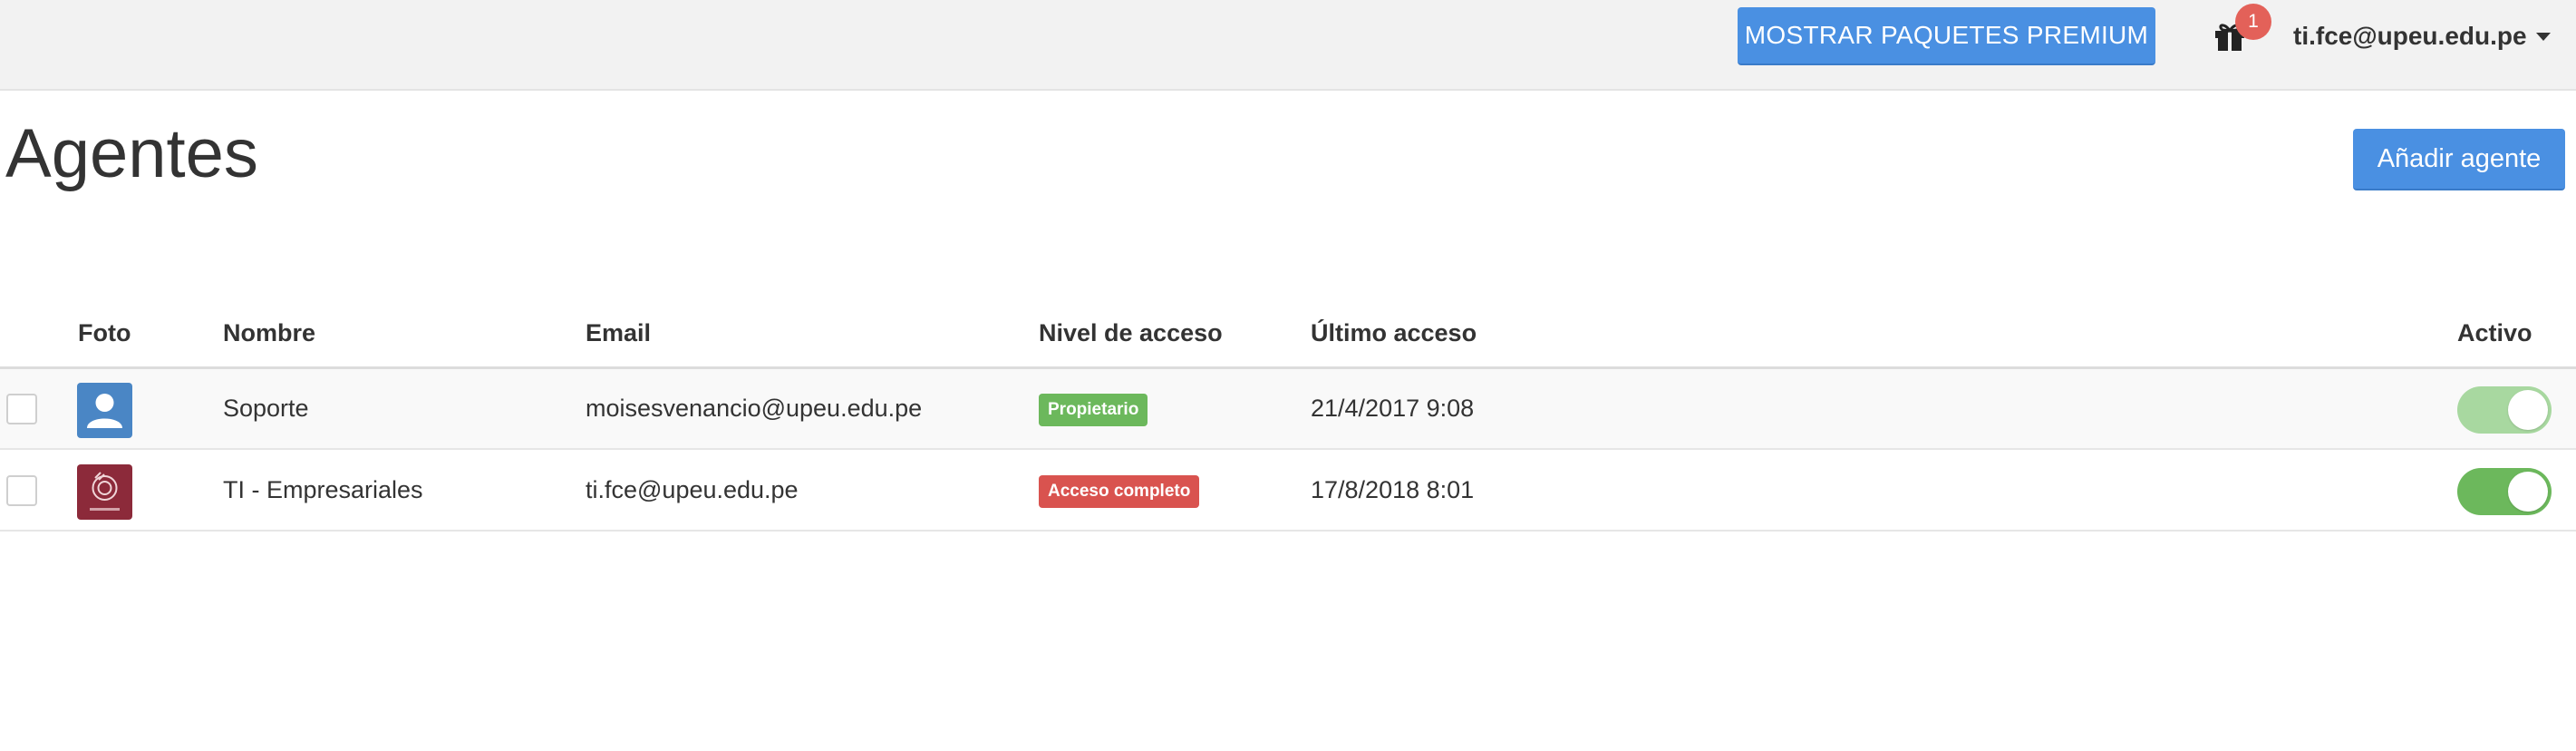 This screenshot has height=751, width=2576. Describe the element at coordinates (1093, 410) in the screenshot. I see `access-level-badge: Propietario` at that location.